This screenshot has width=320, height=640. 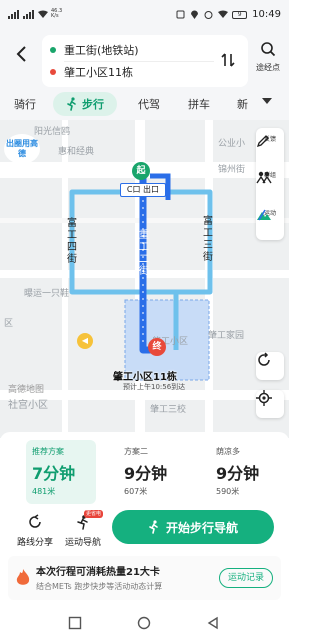 I want to click on group-button: 群组, so click(x=270, y=177).